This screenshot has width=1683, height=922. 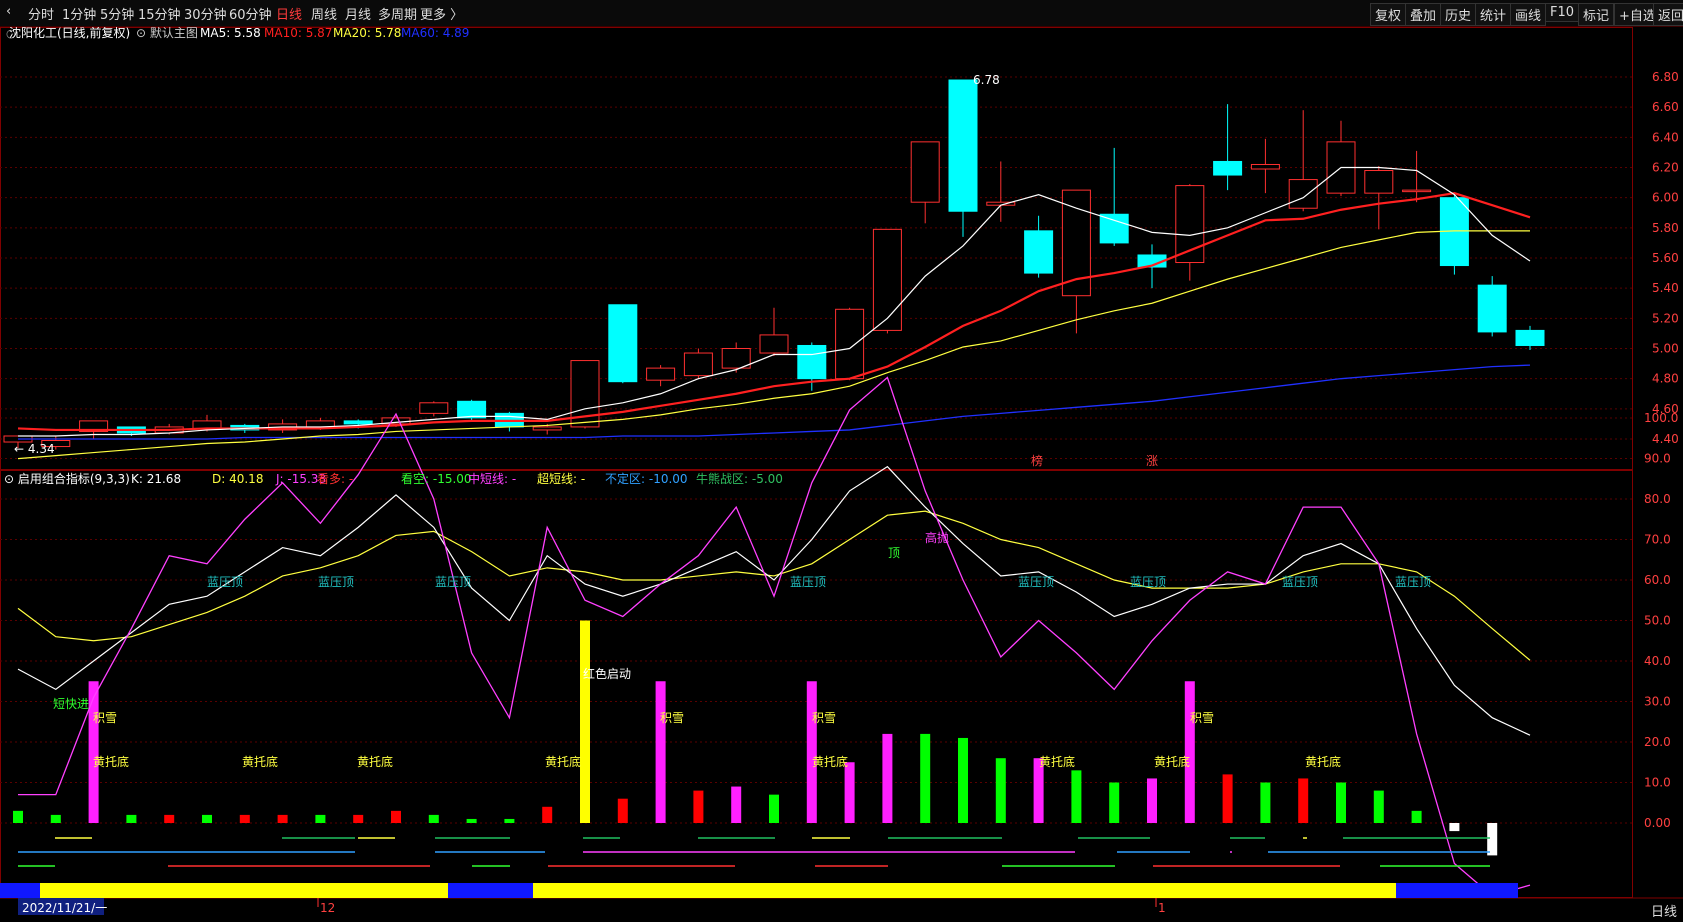 What do you see at coordinates (117, 13) in the screenshot?
I see `period-tab-2: 5分钟` at bounding box center [117, 13].